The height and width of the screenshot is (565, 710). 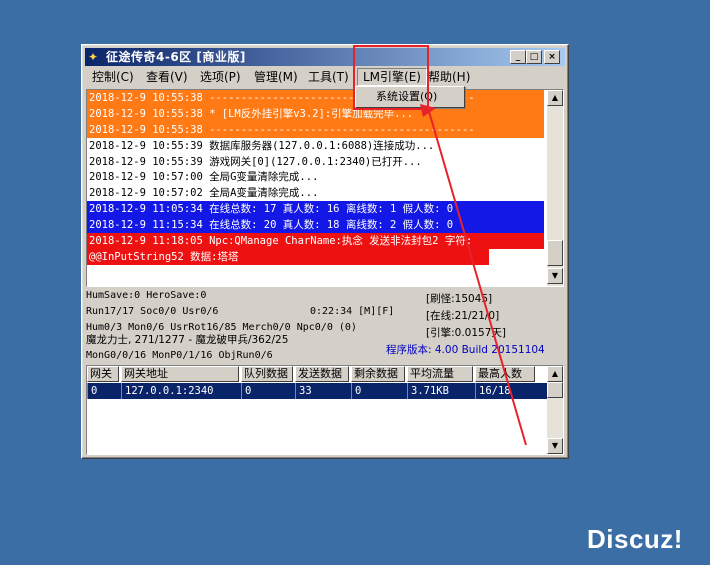 What do you see at coordinates (428, 110) in the screenshot?
I see `arrow-head-icon` at bounding box center [428, 110].